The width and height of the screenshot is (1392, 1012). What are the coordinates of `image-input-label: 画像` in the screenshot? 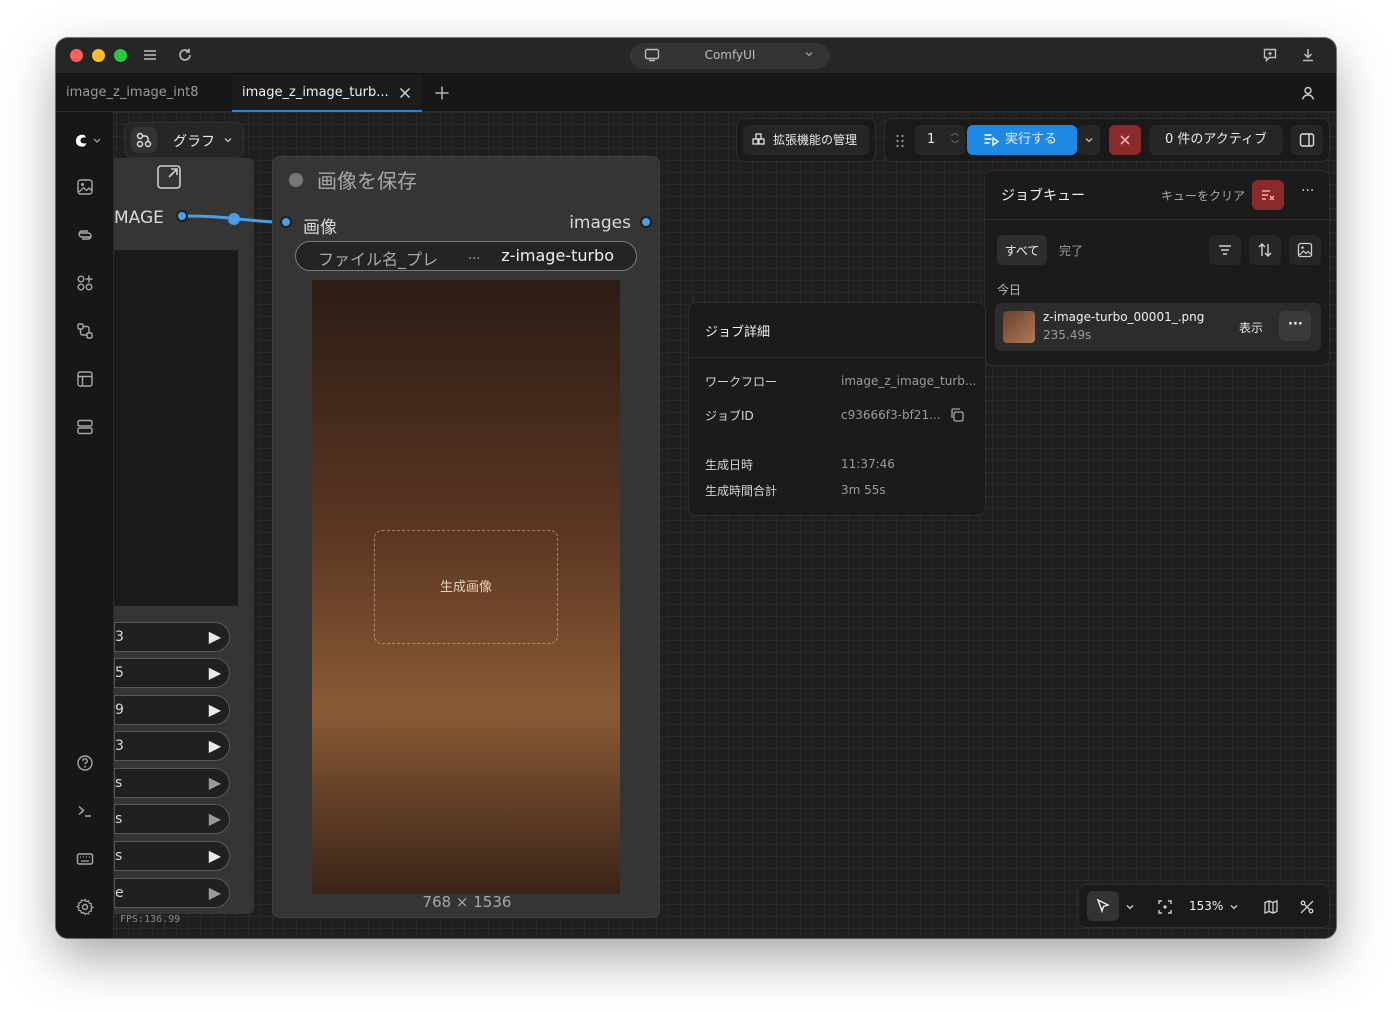 It's located at (320, 228).